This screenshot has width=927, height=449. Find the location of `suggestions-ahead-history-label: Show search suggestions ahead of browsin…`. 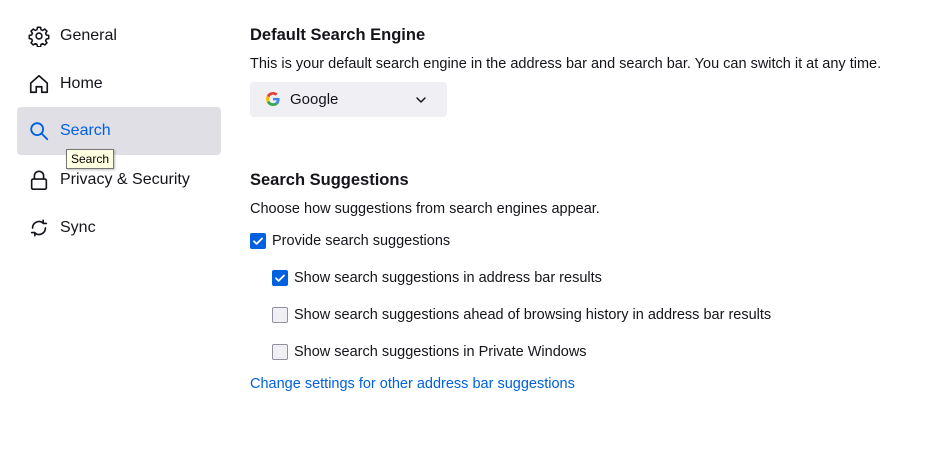

suggestions-ahead-history-label: Show search suggestions ahead of browsin… is located at coordinates (532, 315).